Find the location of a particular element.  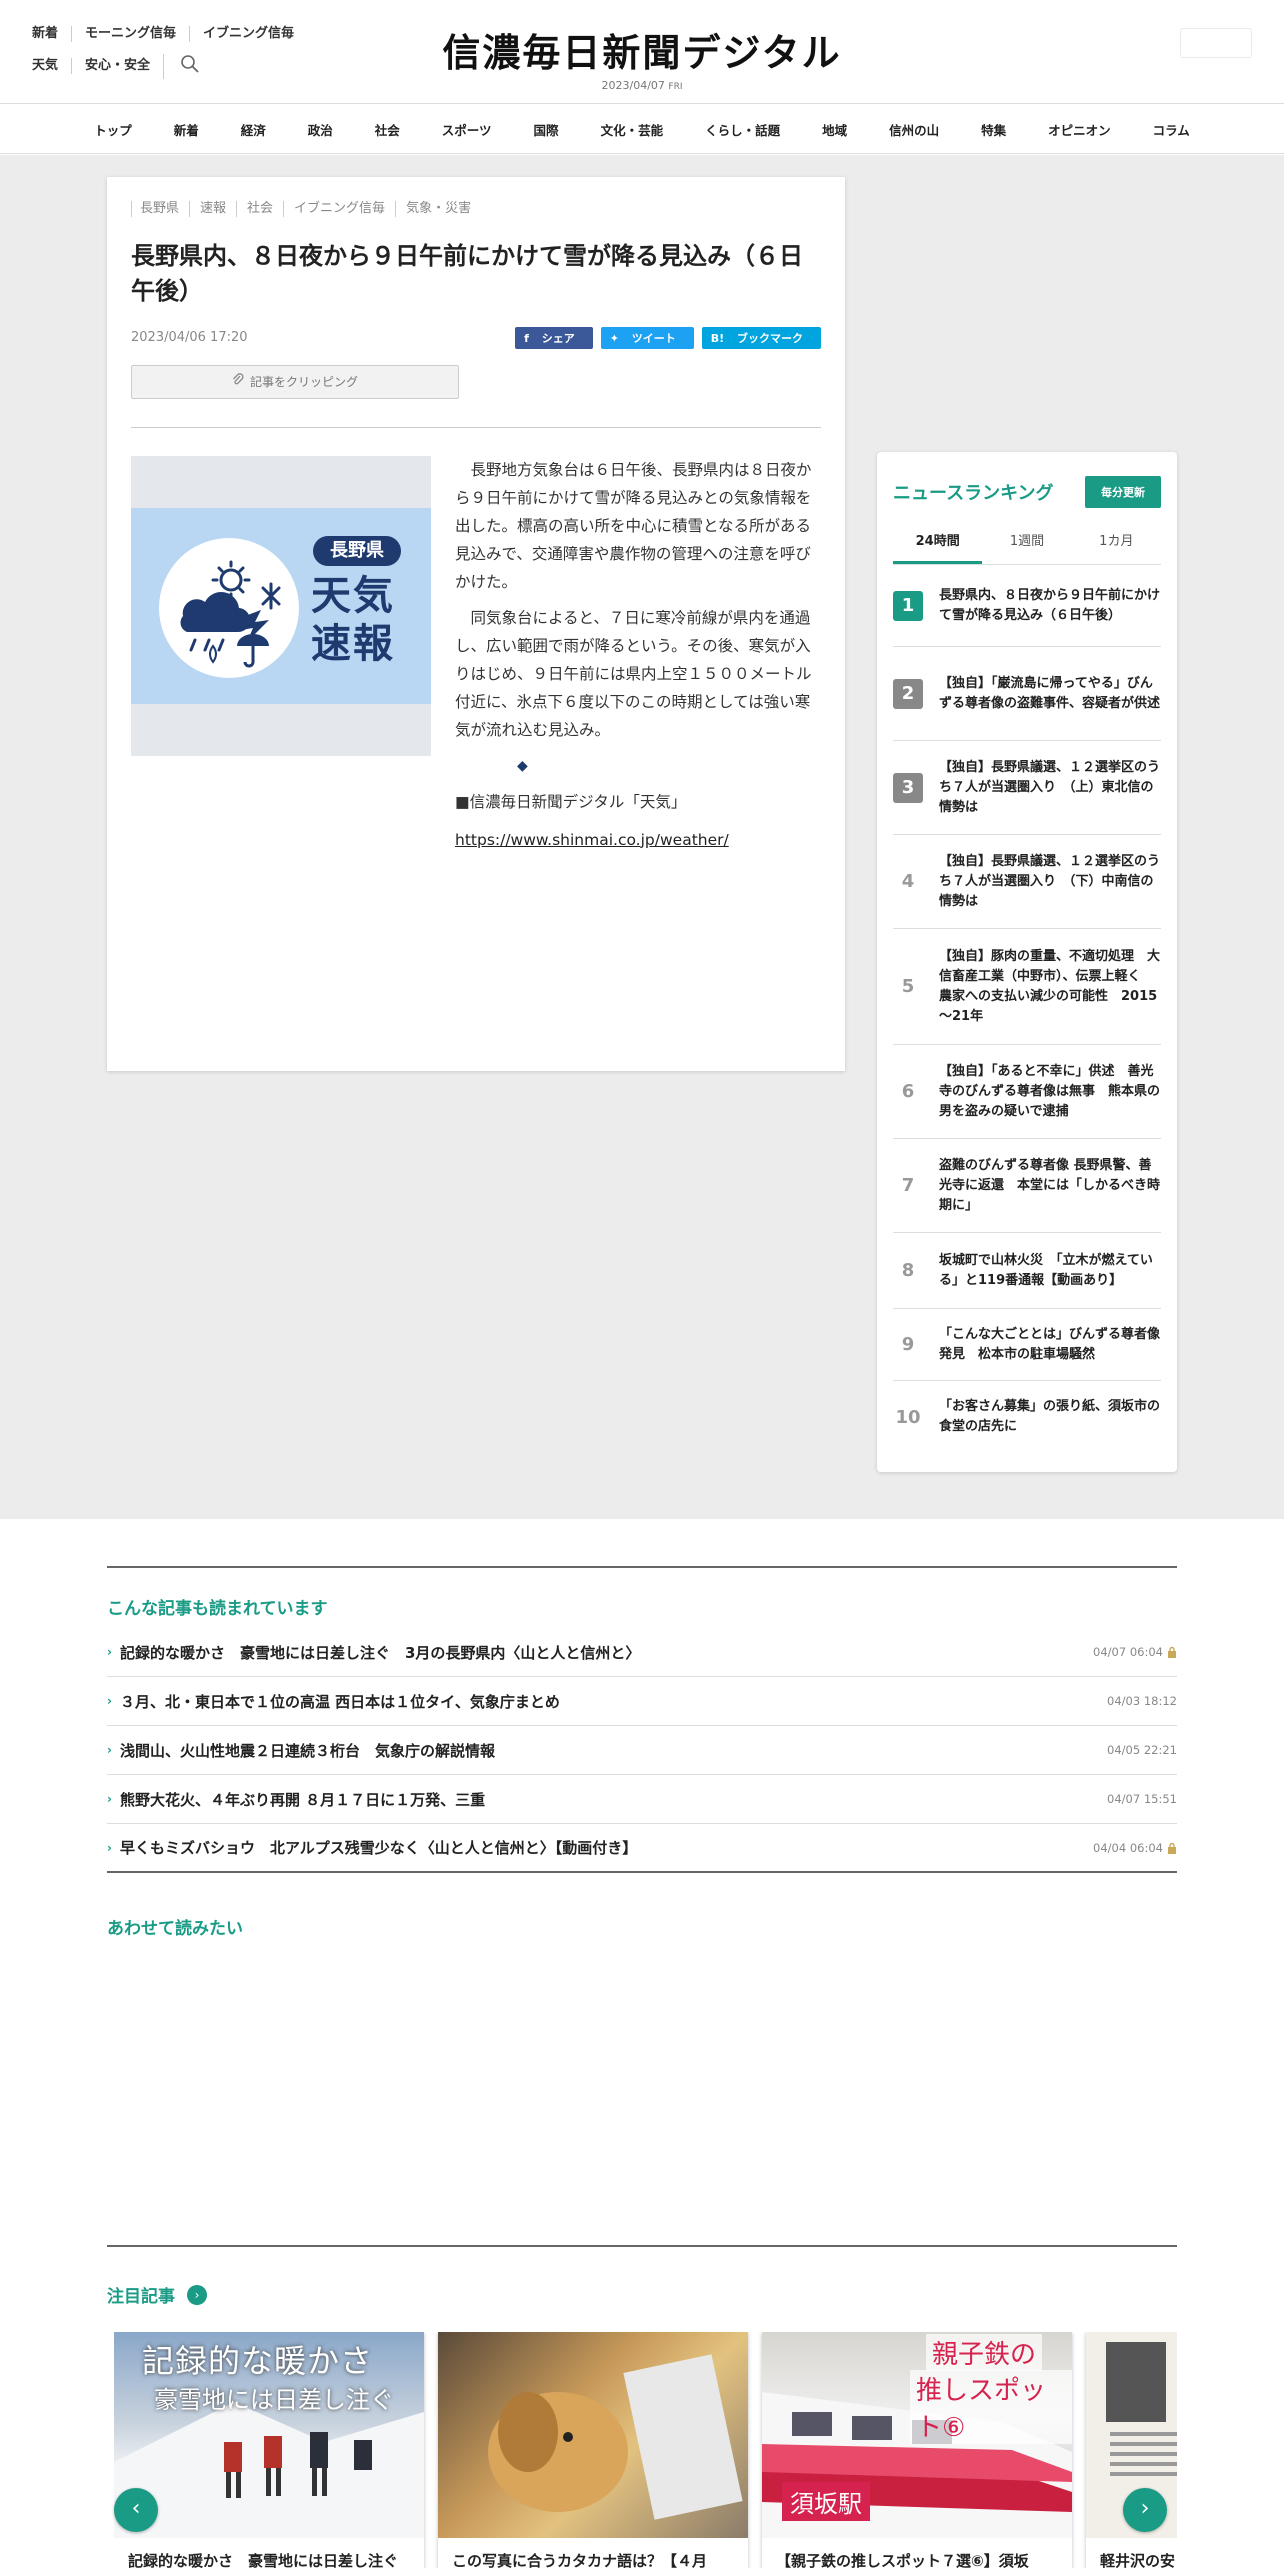

weather-icons-circle is located at coordinates (229, 607).